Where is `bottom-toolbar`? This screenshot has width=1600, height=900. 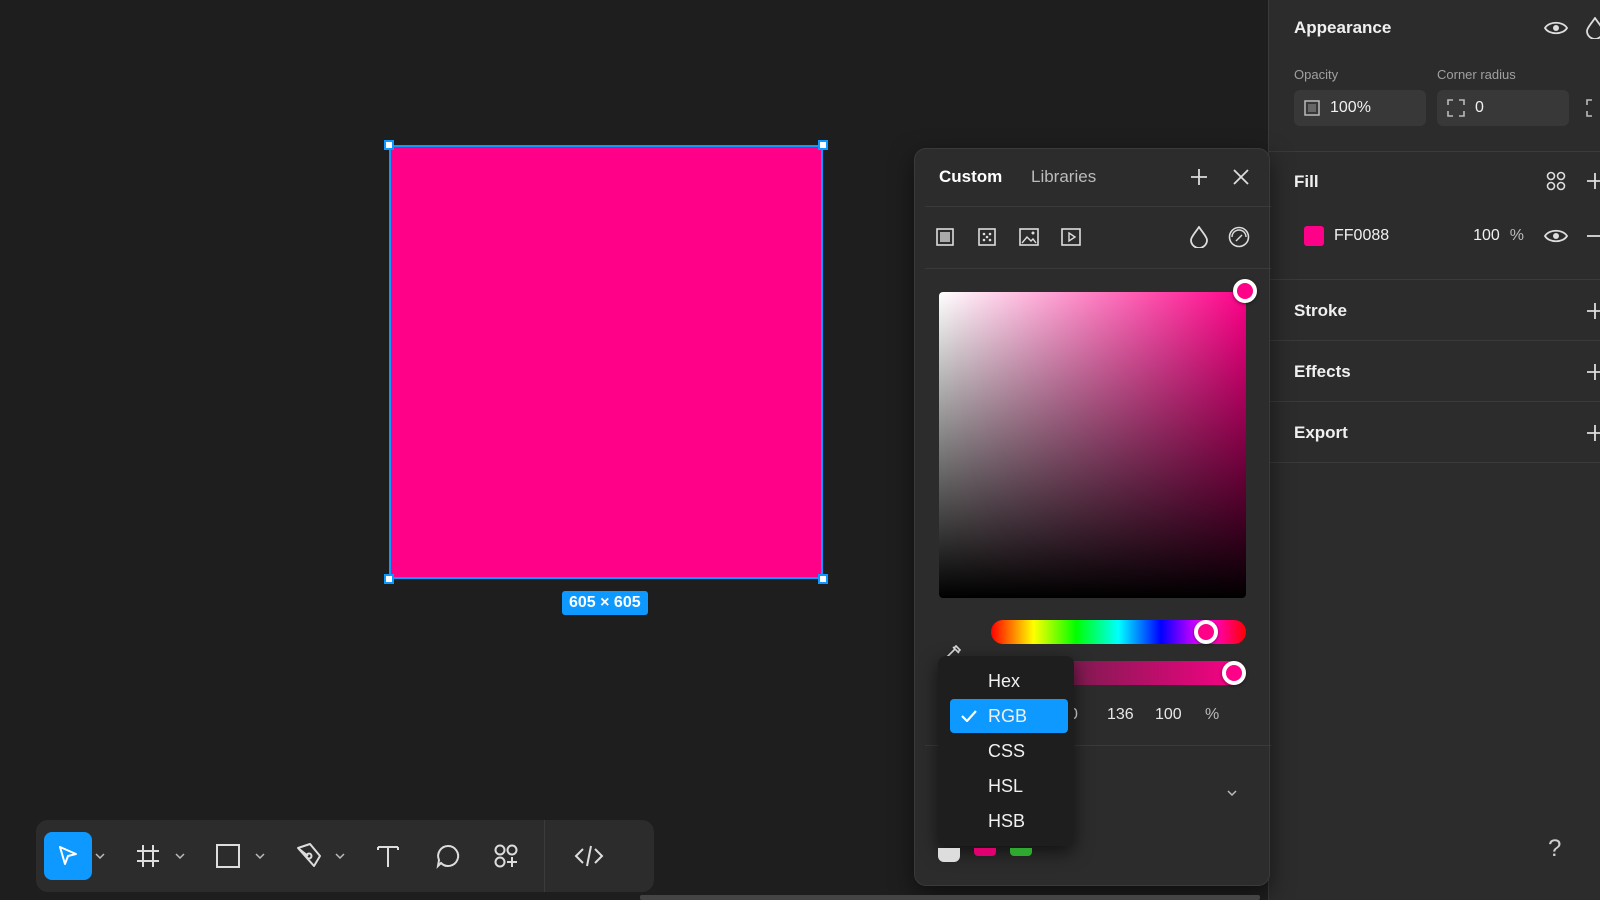
bottom-toolbar is located at coordinates (345, 856).